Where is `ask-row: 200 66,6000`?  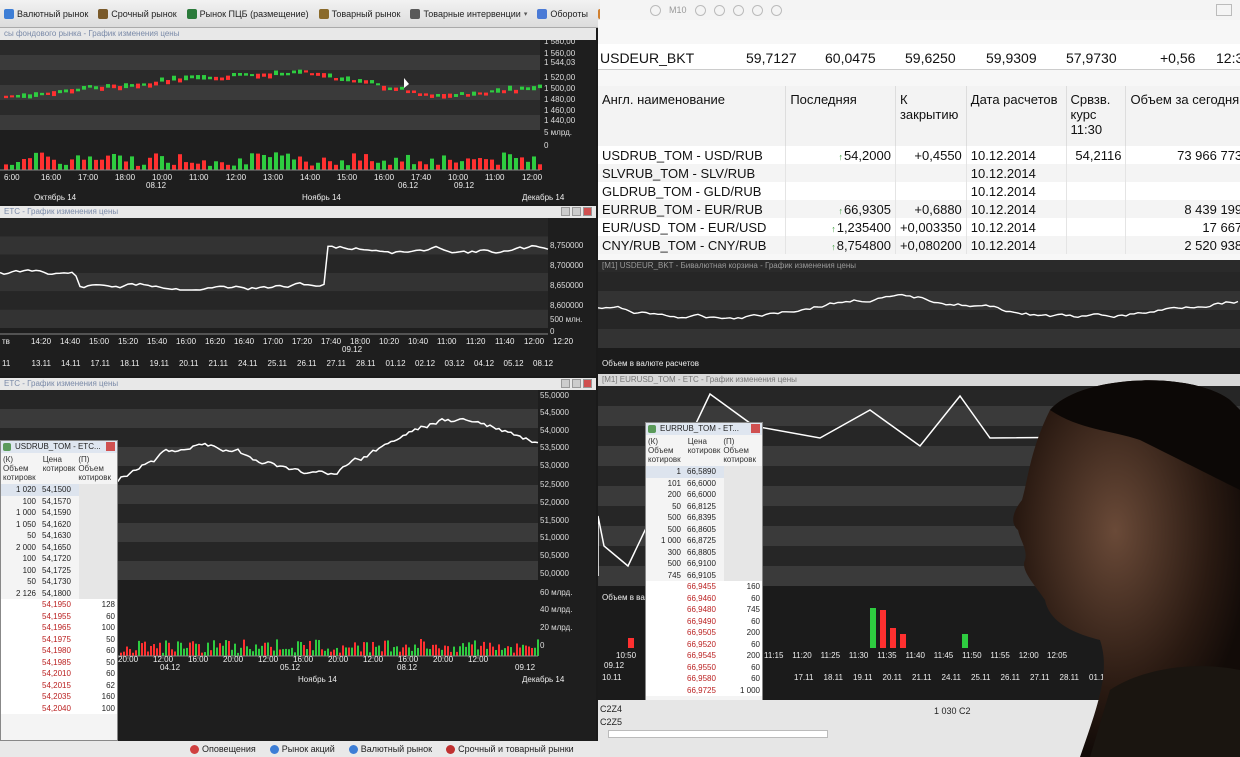 ask-row: 200 66,6000 is located at coordinates (704, 495).